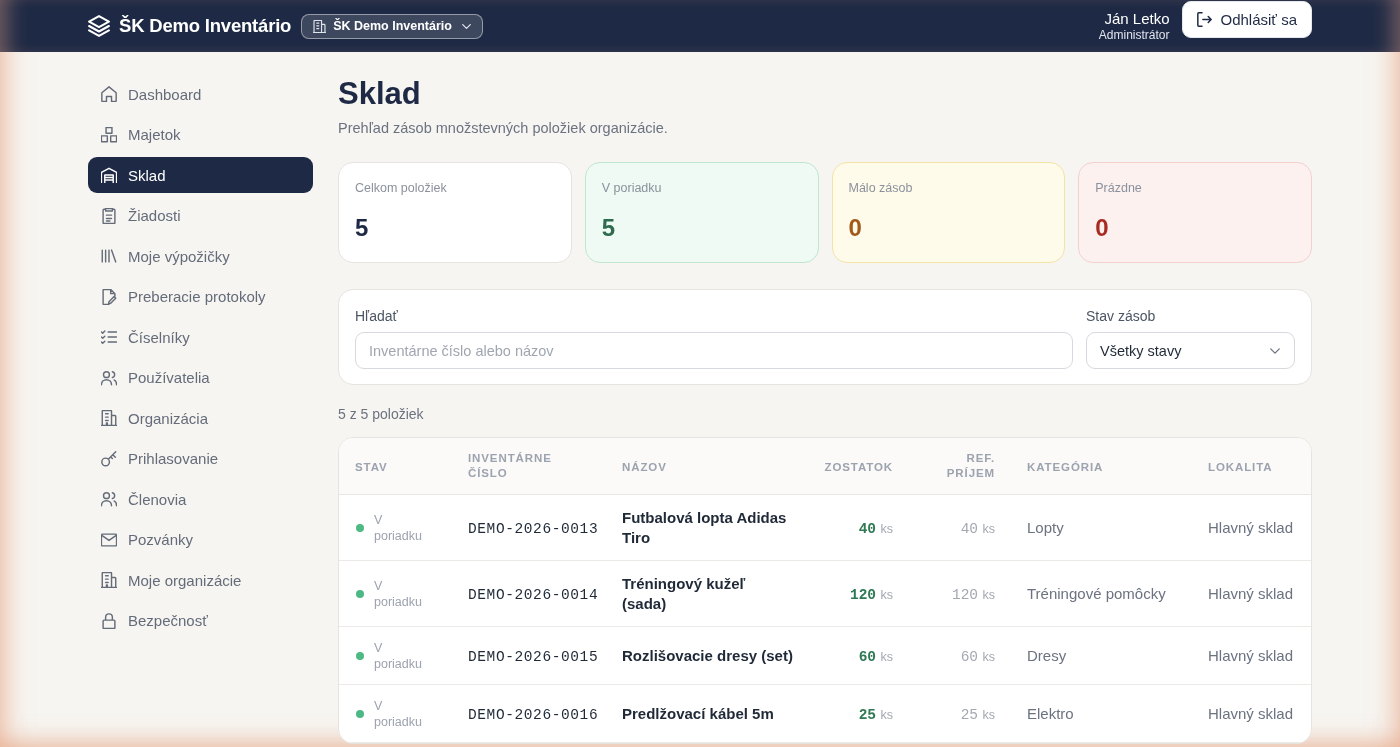 This screenshot has width=1400, height=747. I want to click on layers-icon, so click(99, 26).